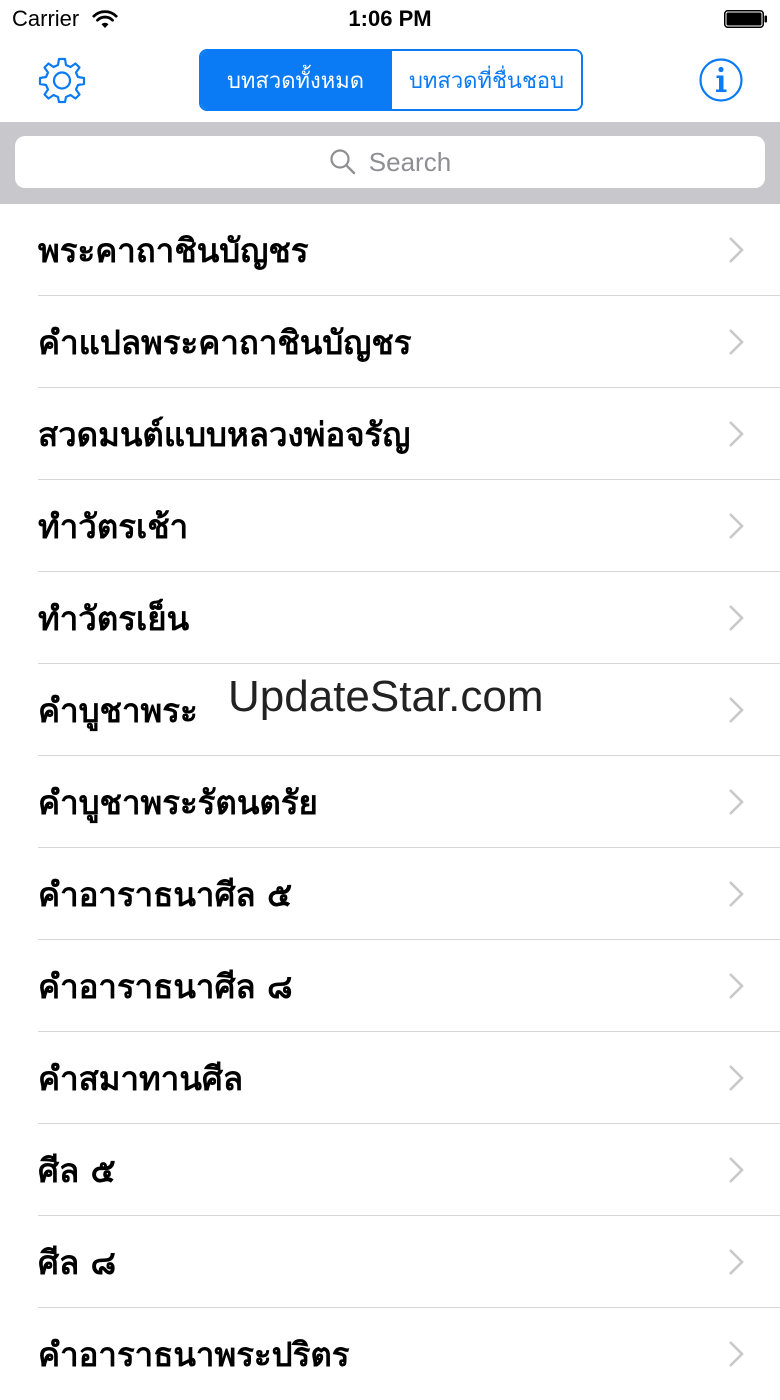 The image size is (780, 1400). I want to click on list-item: สวดมนต์แบบหลวงพ่อจรัญ, so click(390, 434).